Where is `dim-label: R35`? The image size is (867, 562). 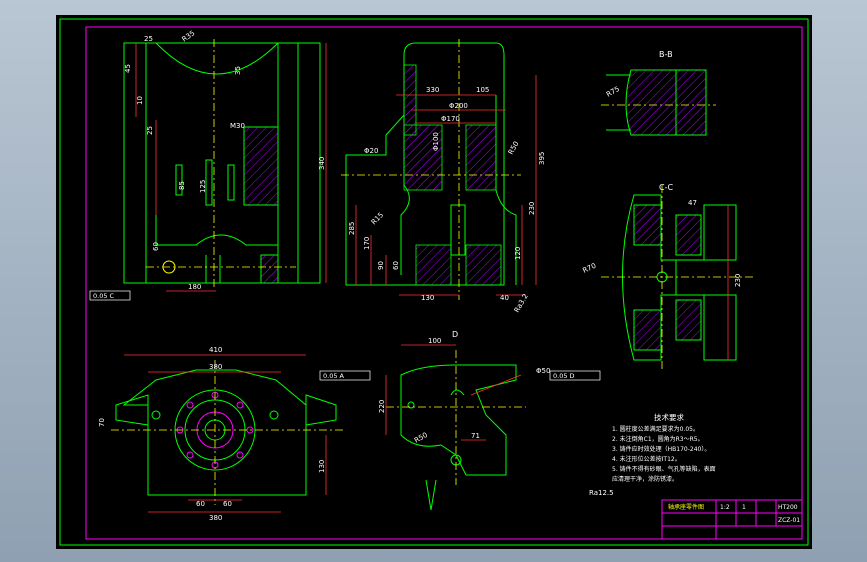 dim-label: R35 is located at coordinates (189, 36).